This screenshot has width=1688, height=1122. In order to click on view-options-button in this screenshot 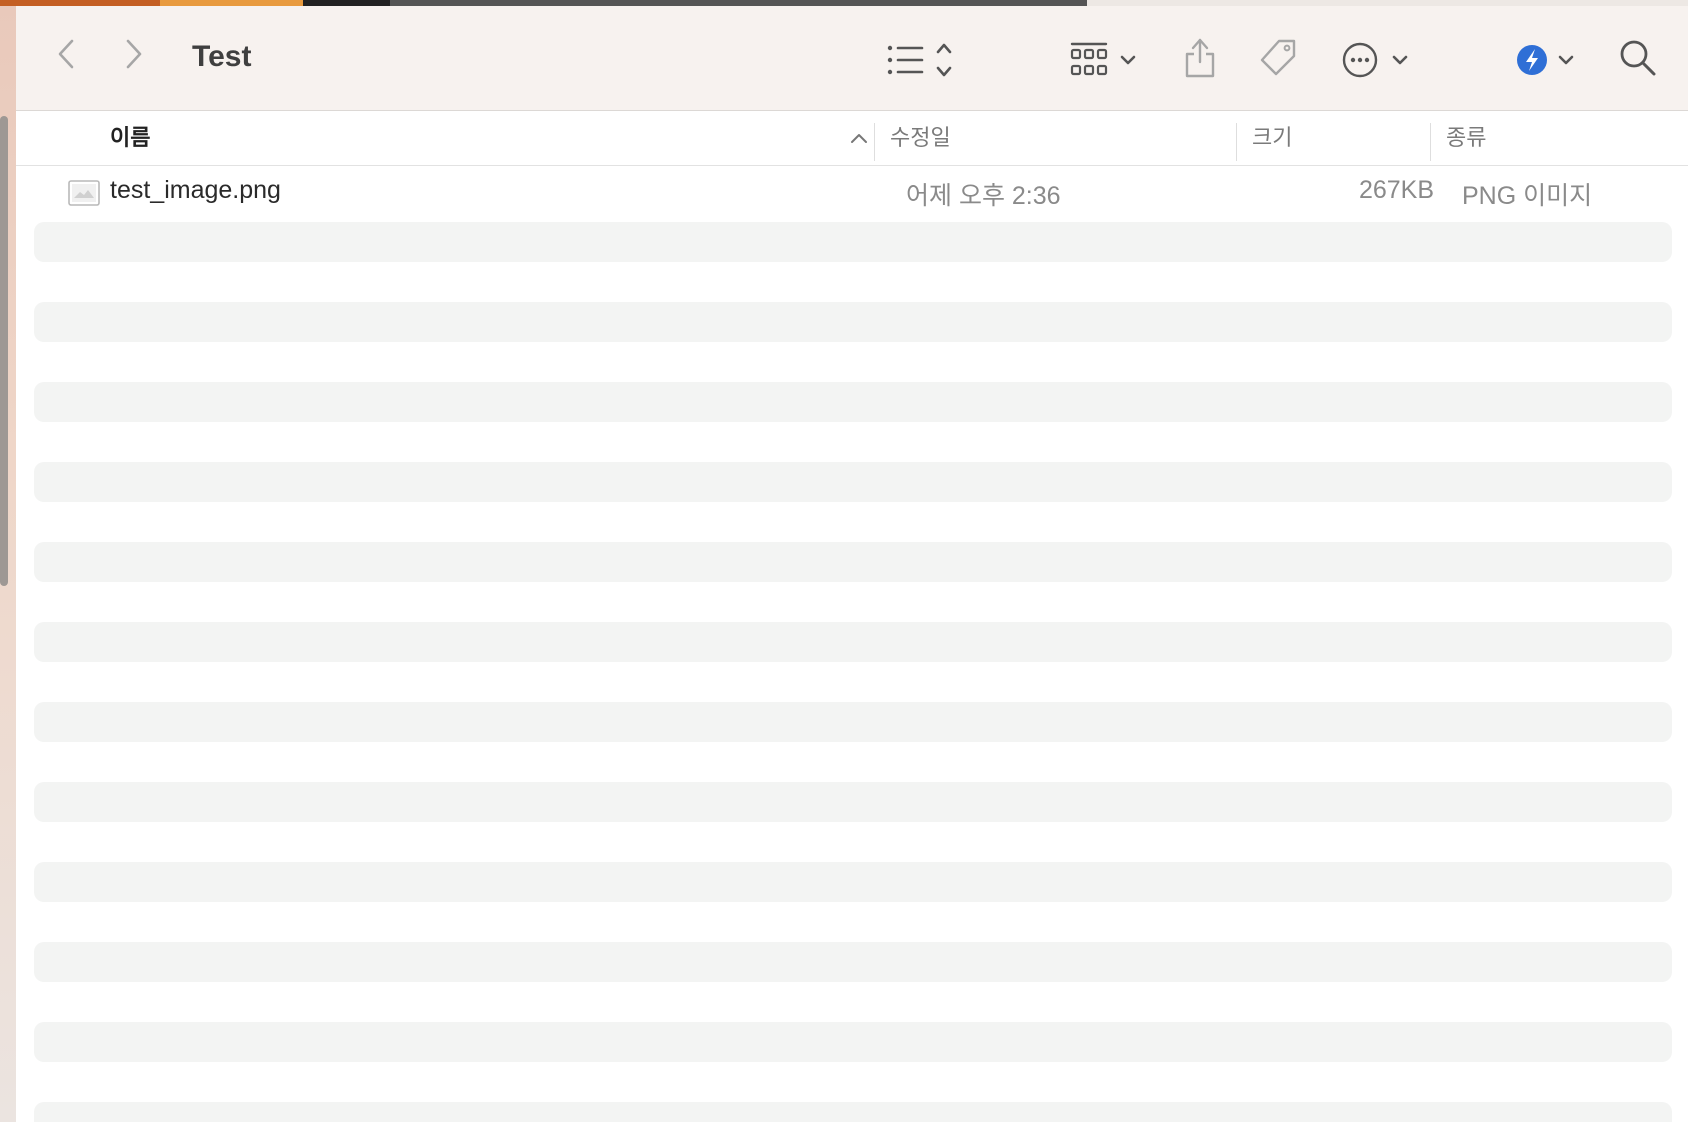, I will do `click(926, 60)`.